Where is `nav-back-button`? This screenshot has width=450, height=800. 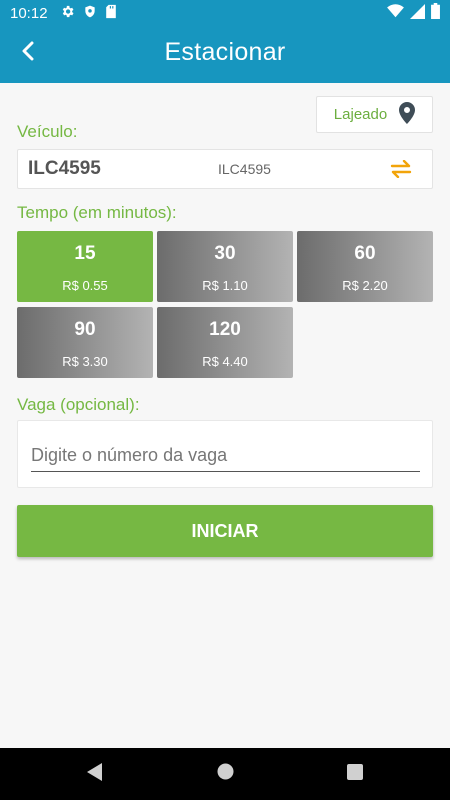
nav-back-button is located at coordinates (95, 774).